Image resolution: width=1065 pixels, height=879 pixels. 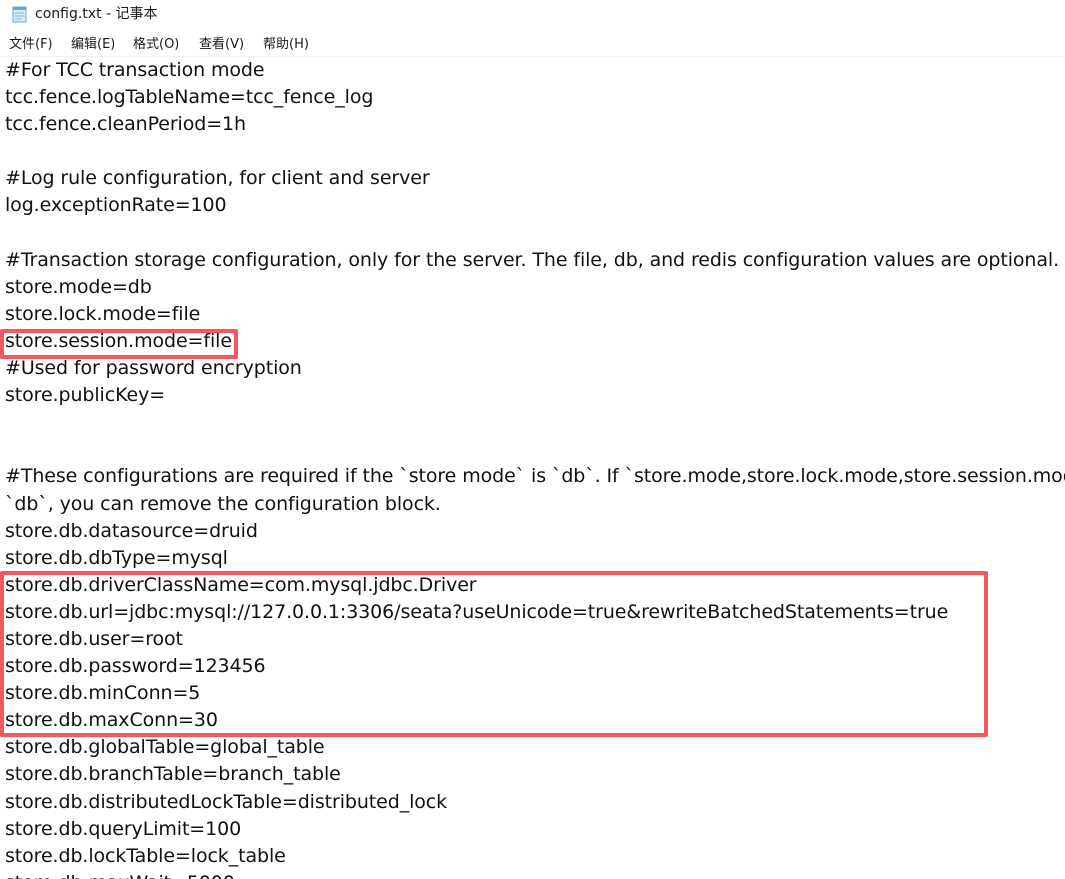 I want to click on menu-file: 文件(F), so click(x=31, y=45).